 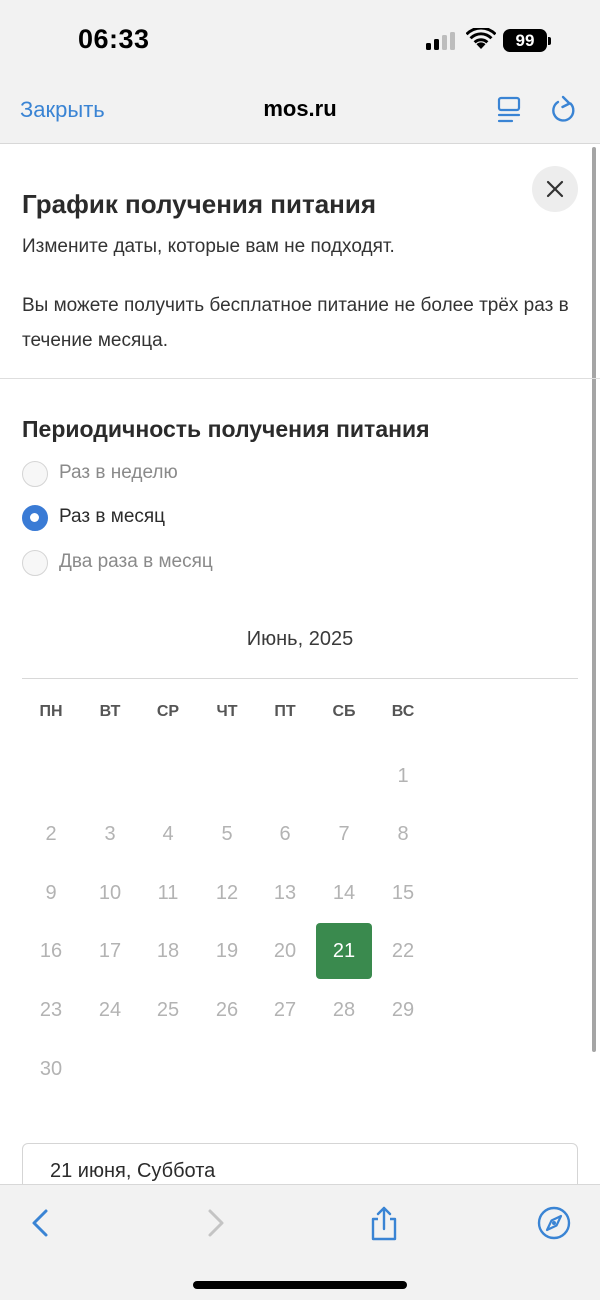 What do you see at coordinates (227, 951) in the screenshot?
I see `calendar-day: 19` at bounding box center [227, 951].